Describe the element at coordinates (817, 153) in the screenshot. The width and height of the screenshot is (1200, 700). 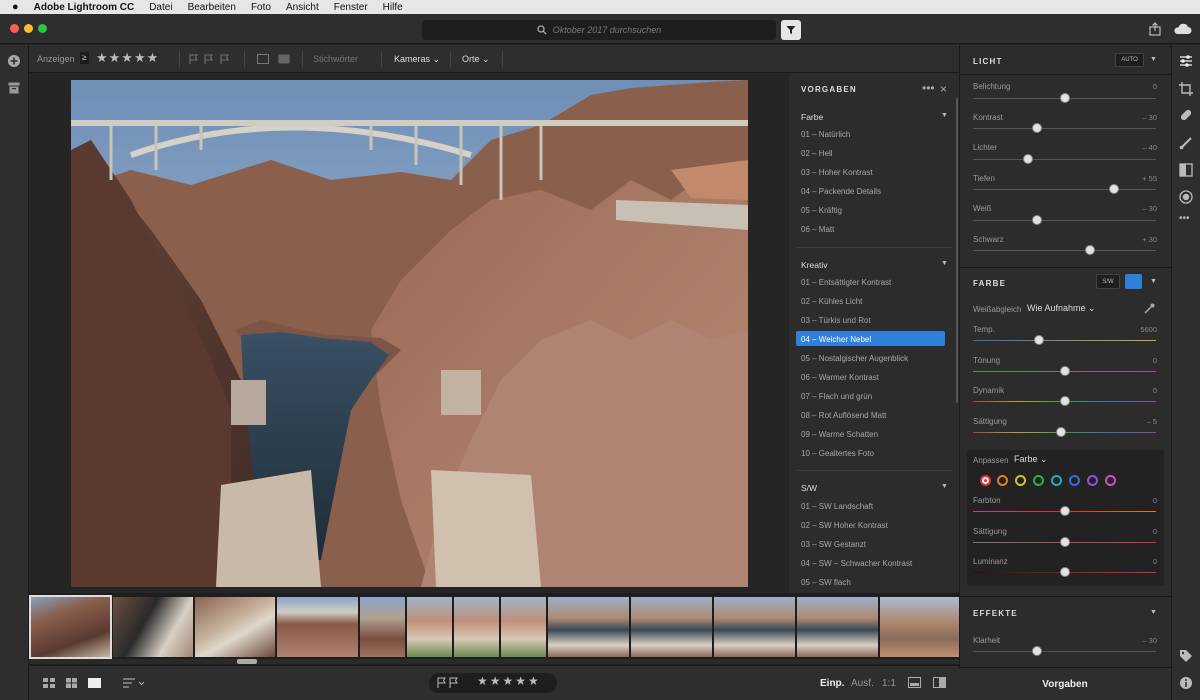
I see `preset-item: 02 – Hell` at that location.